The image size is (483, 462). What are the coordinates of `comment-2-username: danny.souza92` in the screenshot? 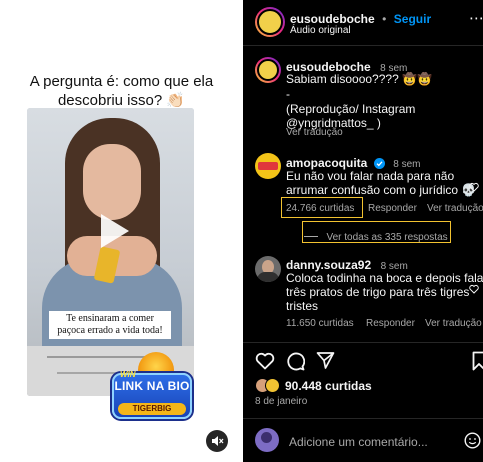 It's located at (328, 265).